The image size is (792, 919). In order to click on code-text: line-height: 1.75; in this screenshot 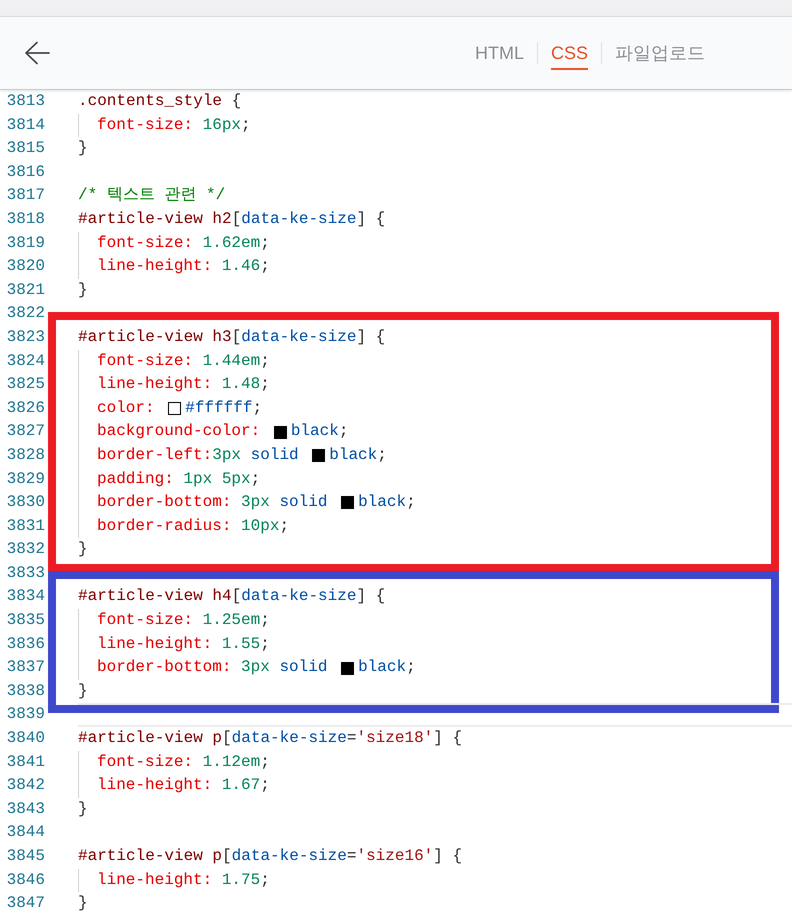, I will do `click(183, 880)`.